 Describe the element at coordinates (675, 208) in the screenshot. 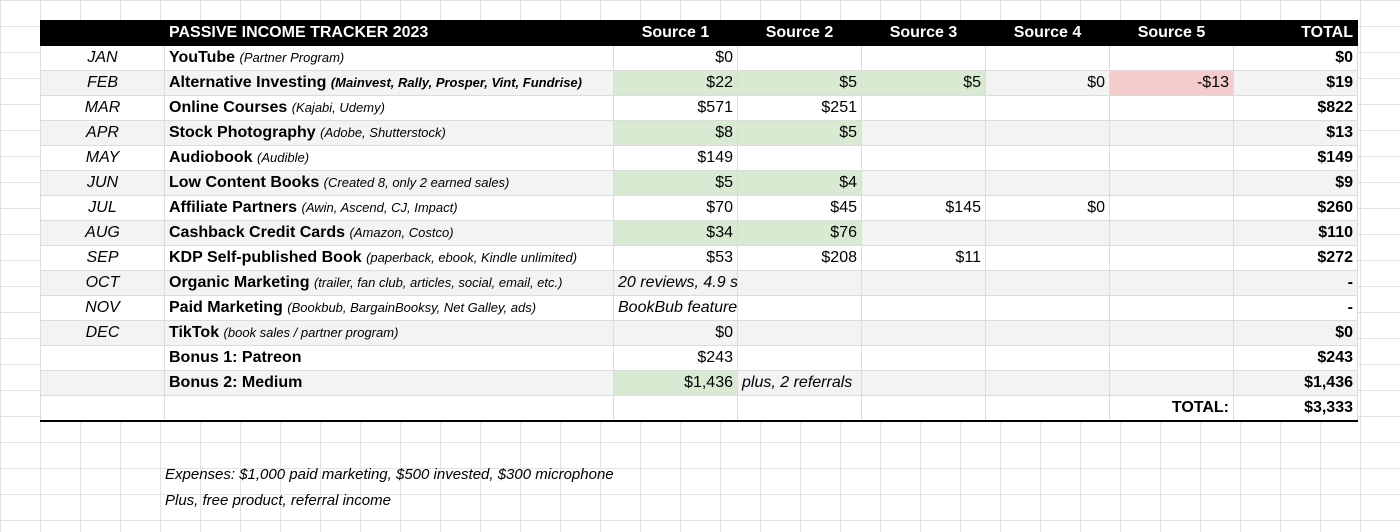

I see `source-1-value: $70` at that location.